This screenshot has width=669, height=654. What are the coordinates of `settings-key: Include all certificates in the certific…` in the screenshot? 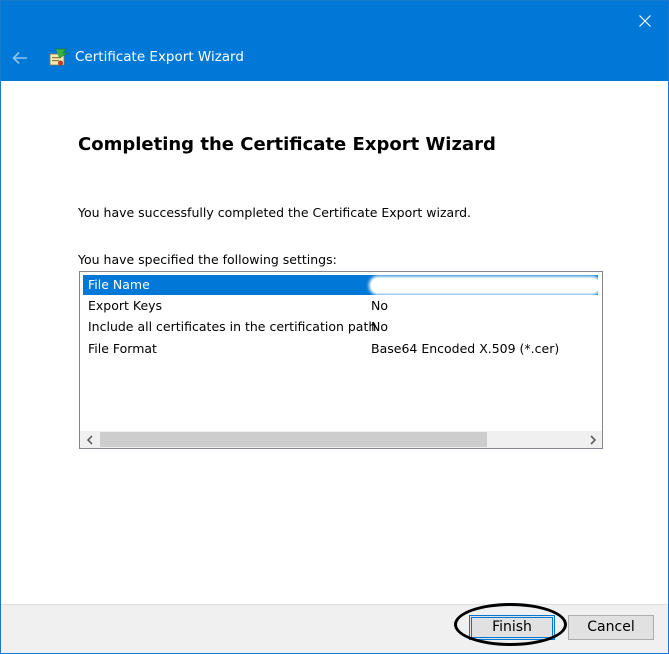 It's located at (232, 326).